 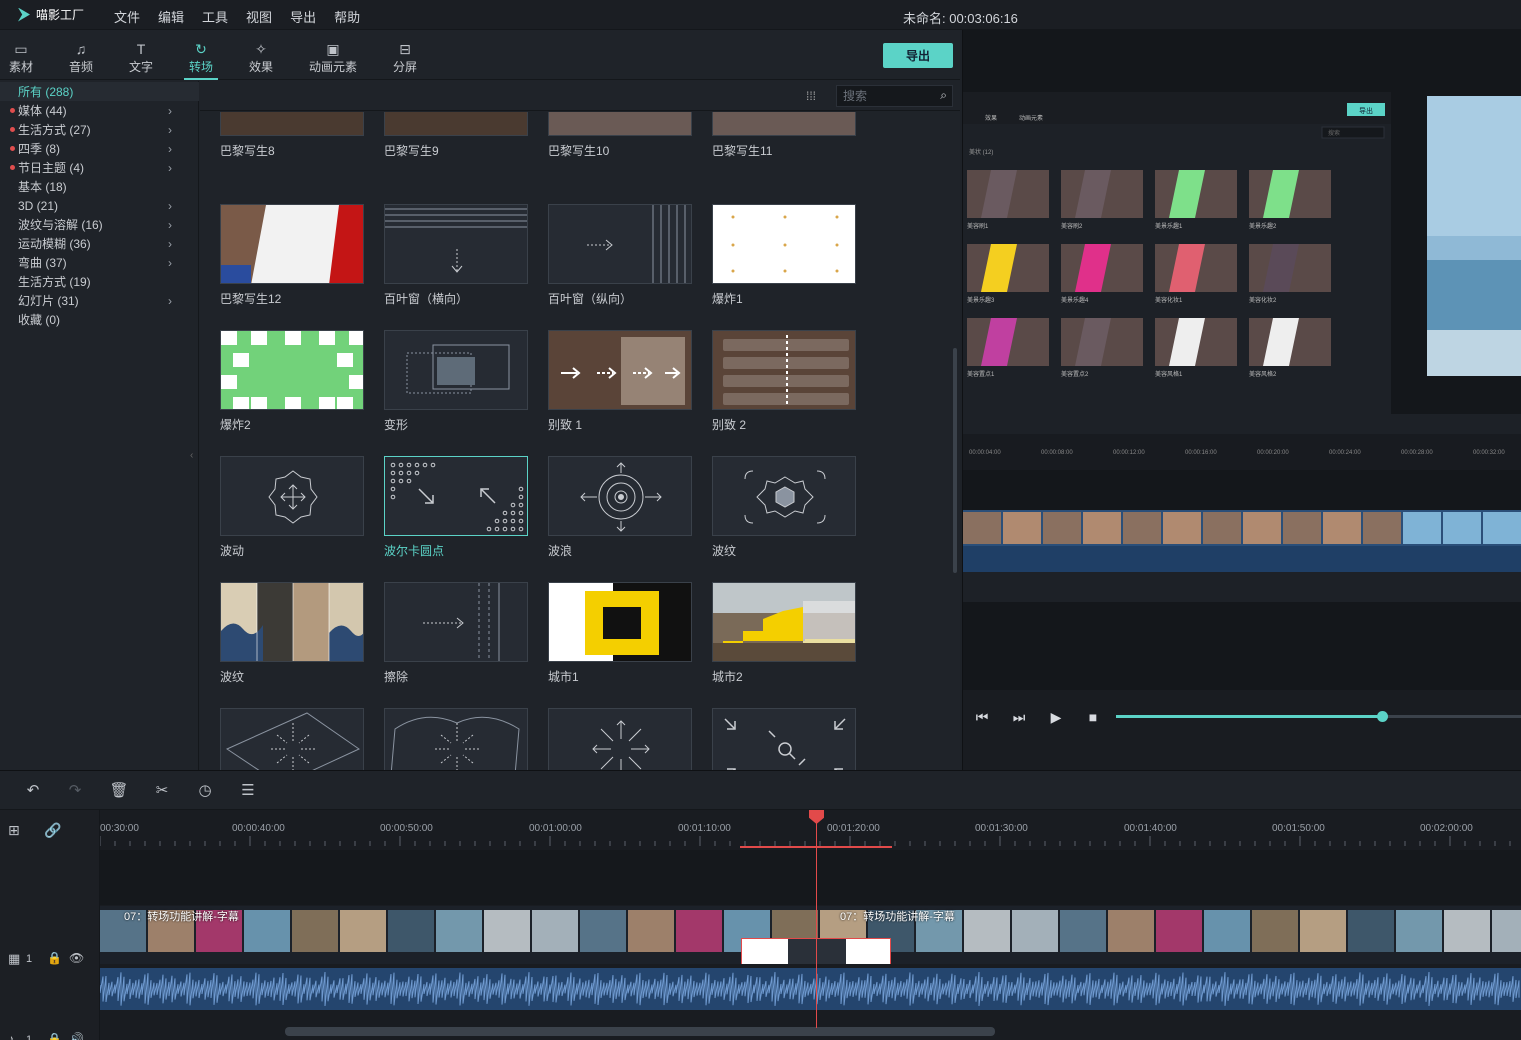 What do you see at coordinates (784, 381) in the screenshot?
I see `transition-thumb: 别致 2` at bounding box center [784, 381].